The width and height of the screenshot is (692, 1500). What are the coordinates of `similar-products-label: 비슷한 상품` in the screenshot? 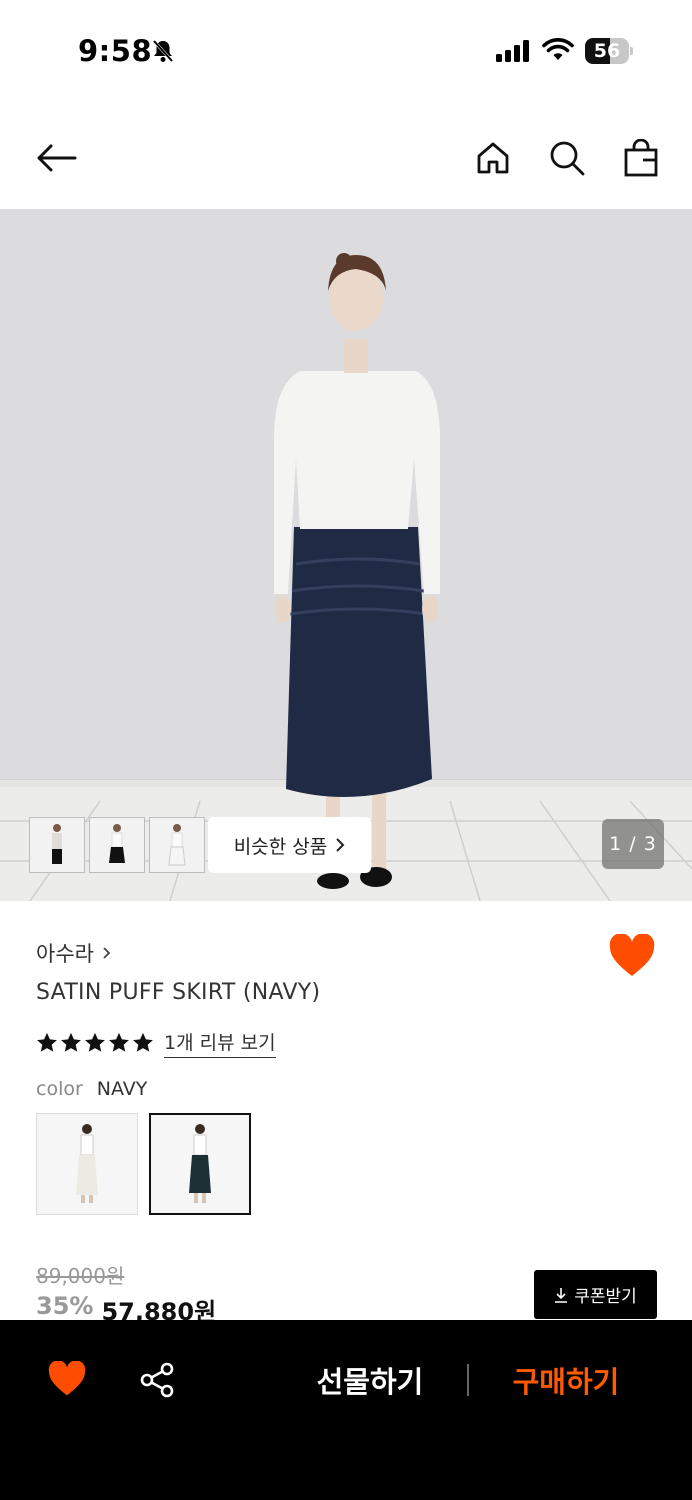 It's located at (280, 846).